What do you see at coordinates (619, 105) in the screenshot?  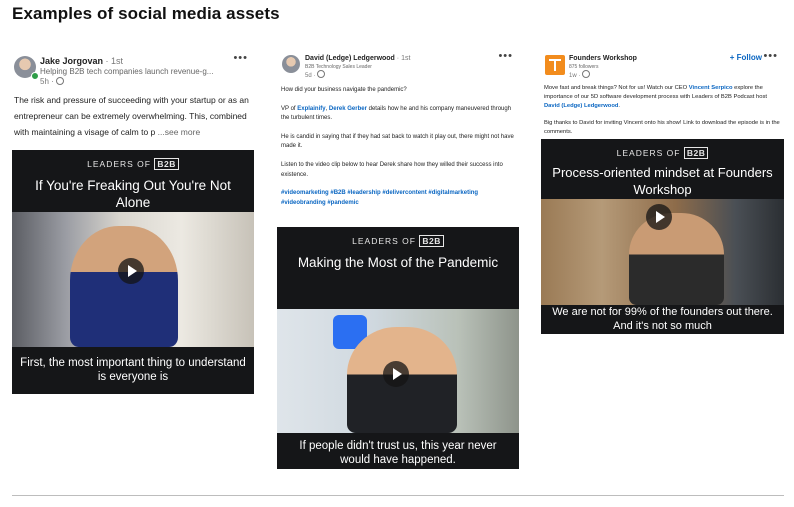 I see `text-run: .` at bounding box center [619, 105].